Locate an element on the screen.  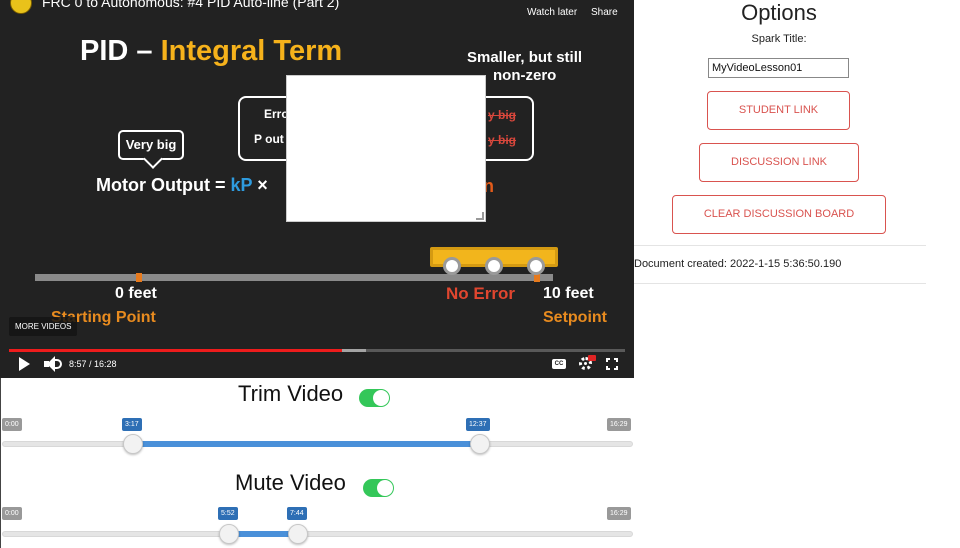
mute-start-tag: 5:52 is located at coordinates (228, 513).